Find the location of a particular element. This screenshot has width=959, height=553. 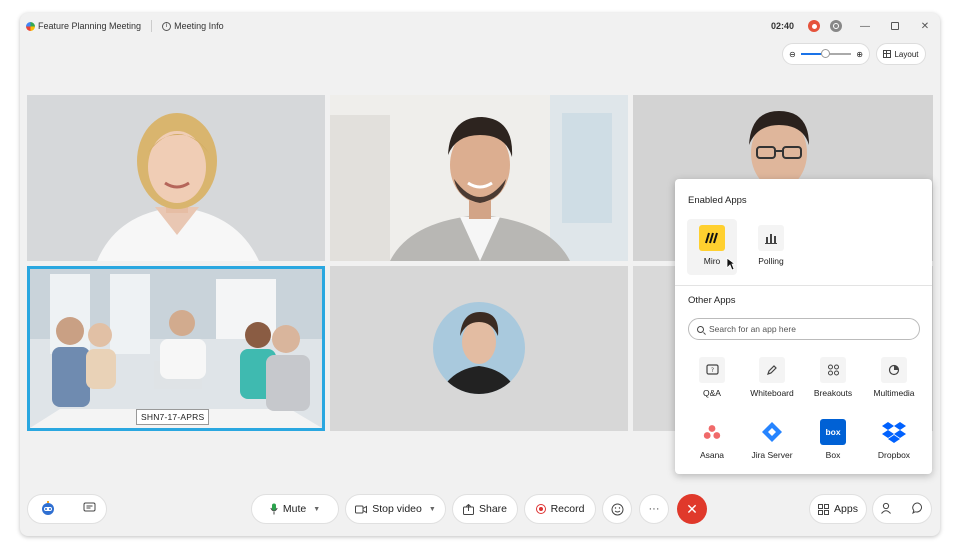

app-jira-server: Jira Server is located at coordinates (772, 439).